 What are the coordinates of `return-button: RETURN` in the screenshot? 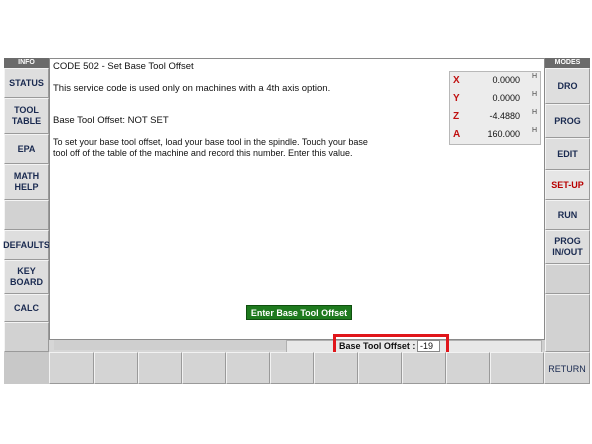 It's located at (567, 368).